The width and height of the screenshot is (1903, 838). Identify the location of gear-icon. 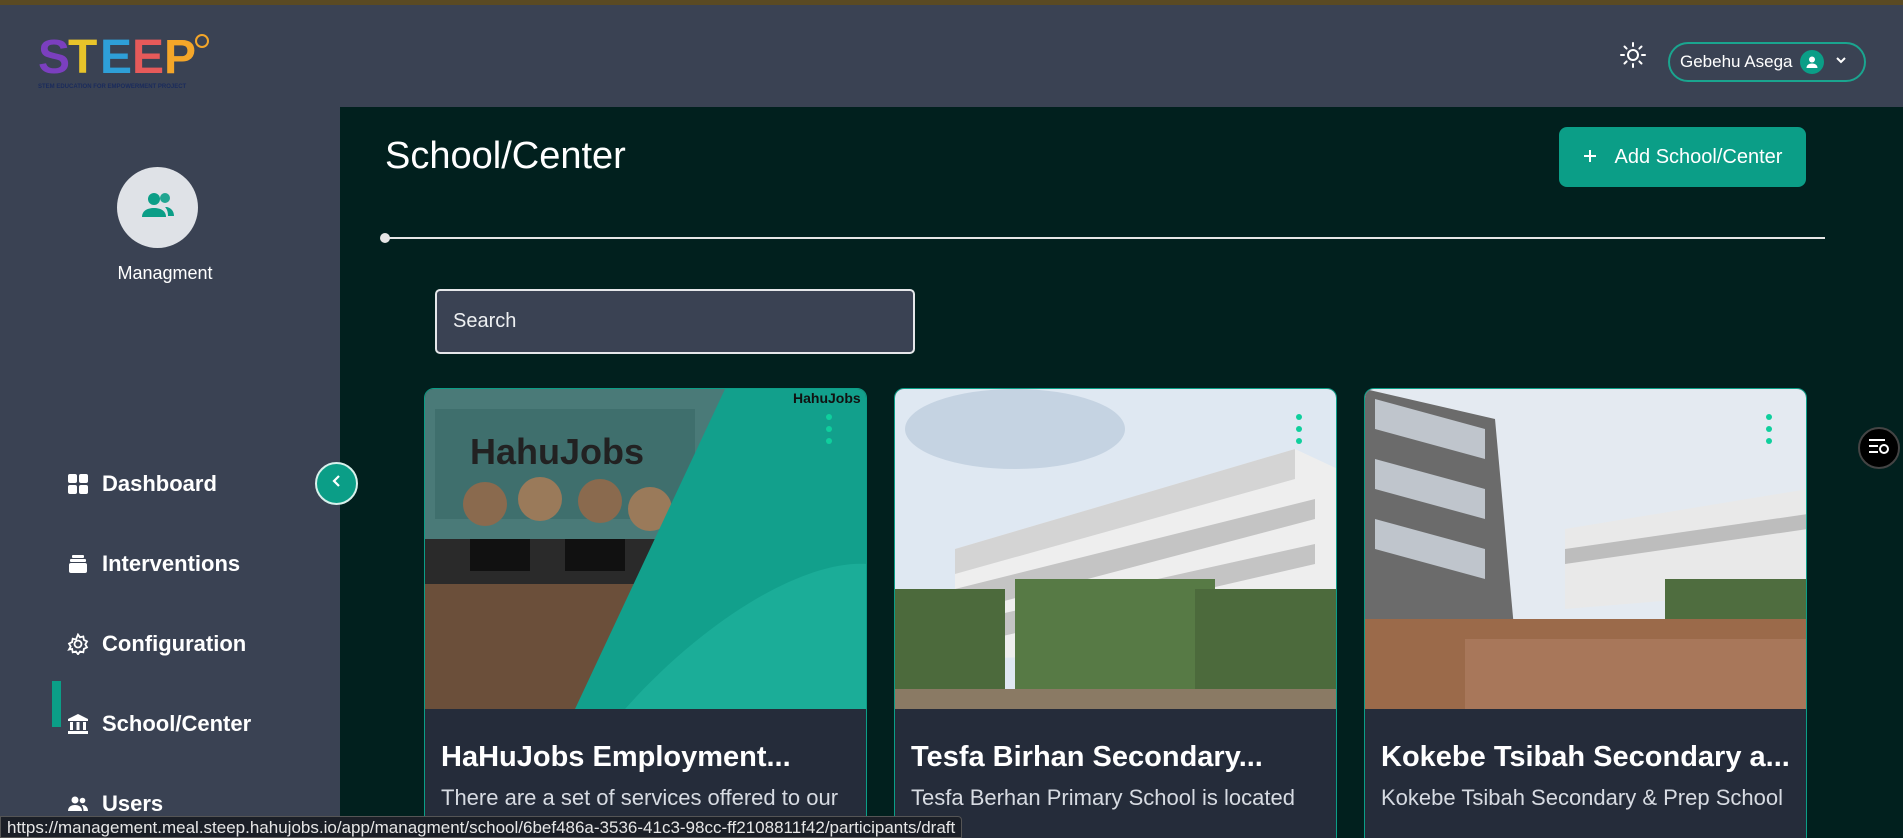
(78, 644).